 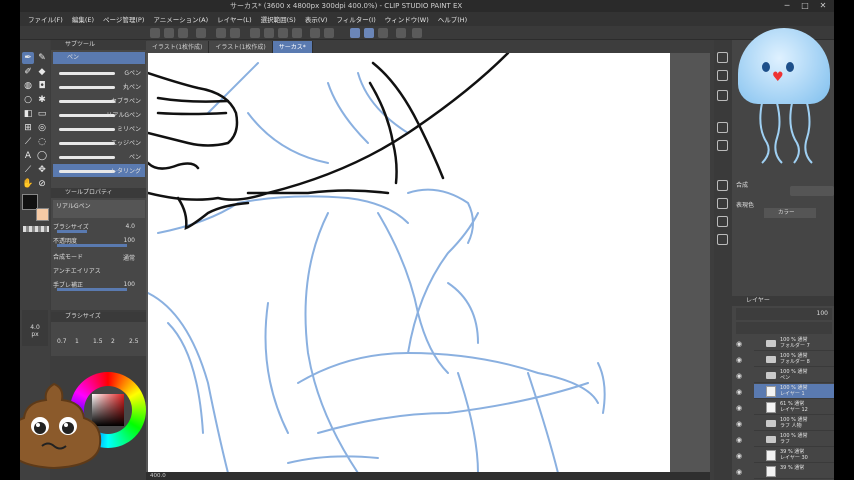 What do you see at coordinates (28, 142) in the screenshot?
I see `figure-tool-icon: ⟋` at bounding box center [28, 142].